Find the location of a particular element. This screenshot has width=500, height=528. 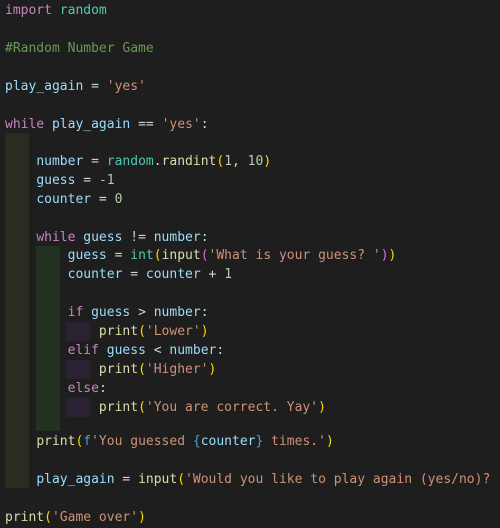

comment: #Random Number Game is located at coordinates (79, 48).